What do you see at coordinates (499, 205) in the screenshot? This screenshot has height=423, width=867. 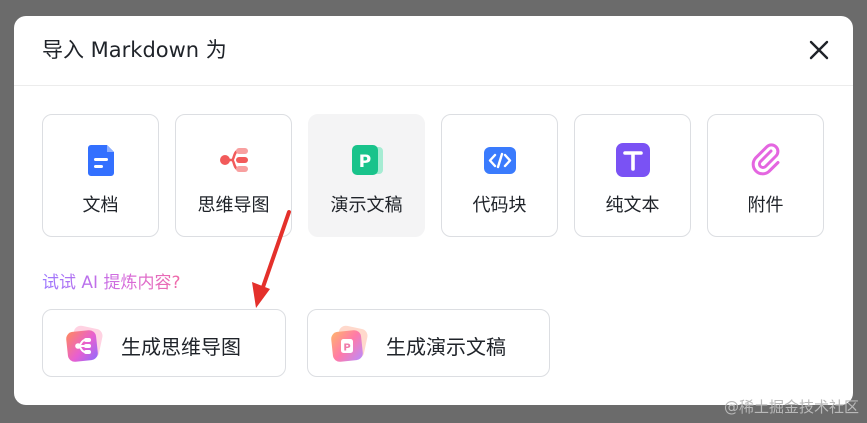 I see `import-option-label: 代码块` at bounding box center [499, 205].